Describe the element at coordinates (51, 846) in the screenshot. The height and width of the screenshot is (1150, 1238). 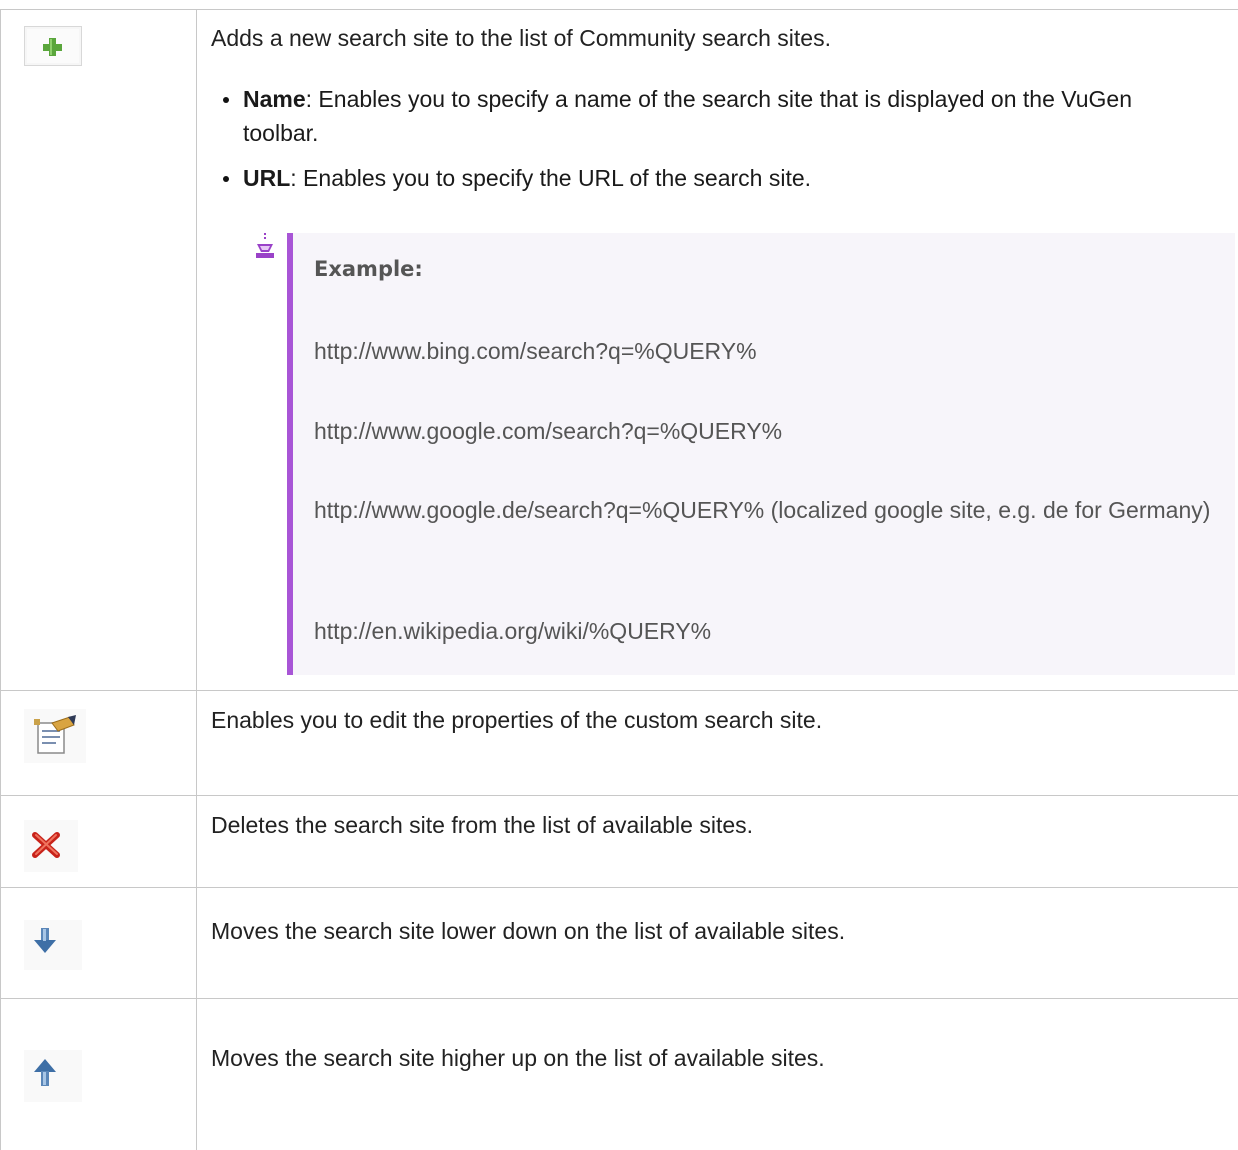
I see `red-x-delete-icon` at that location.